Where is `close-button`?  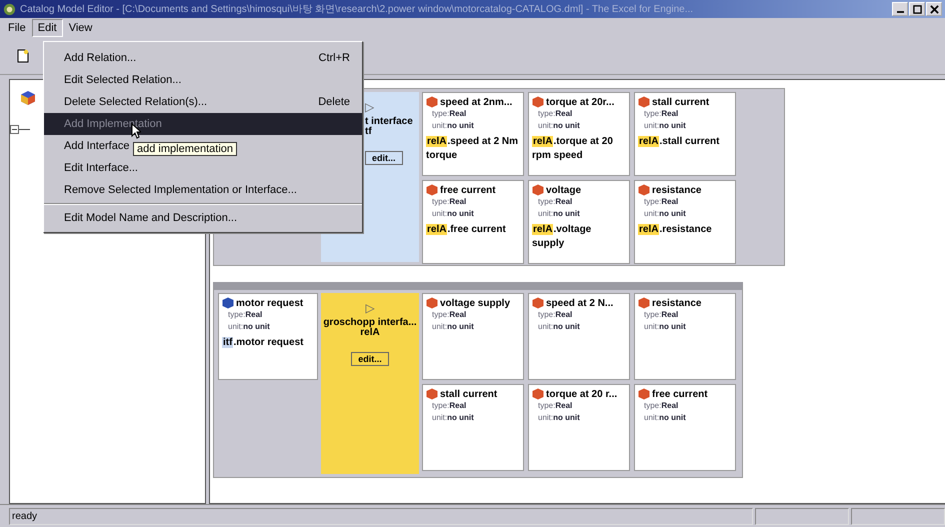 close-button is located at coordinates (934, 9).